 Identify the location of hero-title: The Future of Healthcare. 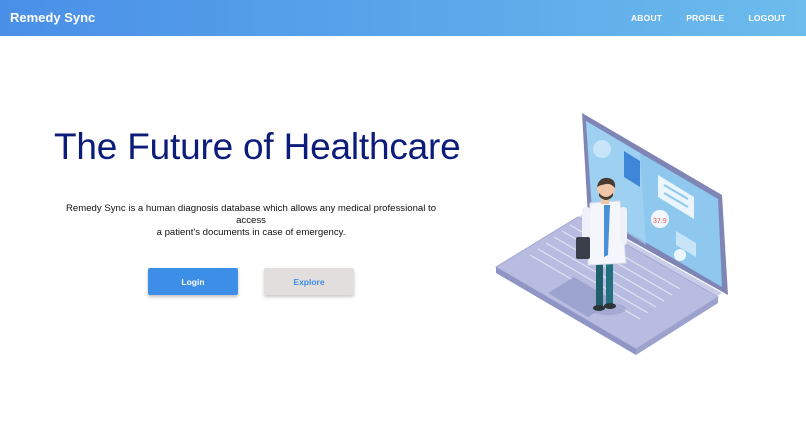
(257, 146).